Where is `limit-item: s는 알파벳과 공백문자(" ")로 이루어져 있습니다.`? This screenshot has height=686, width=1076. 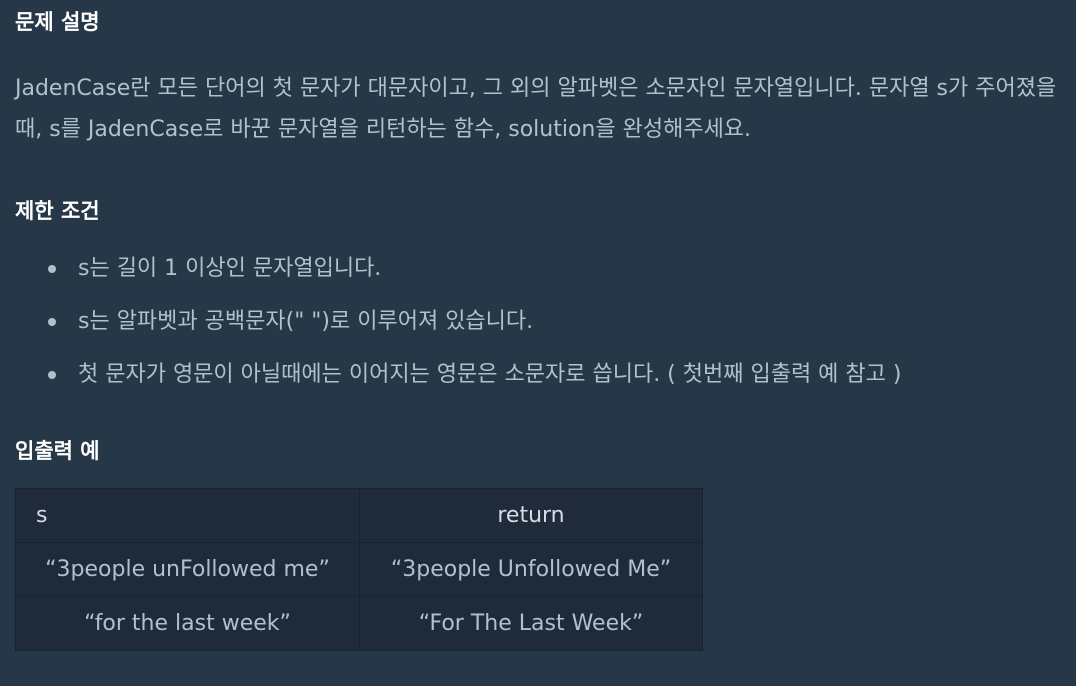
limit-item: s는 알파벳과 공백문자(" ")로 이루어져 있습니다. is located at coordinates (458, 326).